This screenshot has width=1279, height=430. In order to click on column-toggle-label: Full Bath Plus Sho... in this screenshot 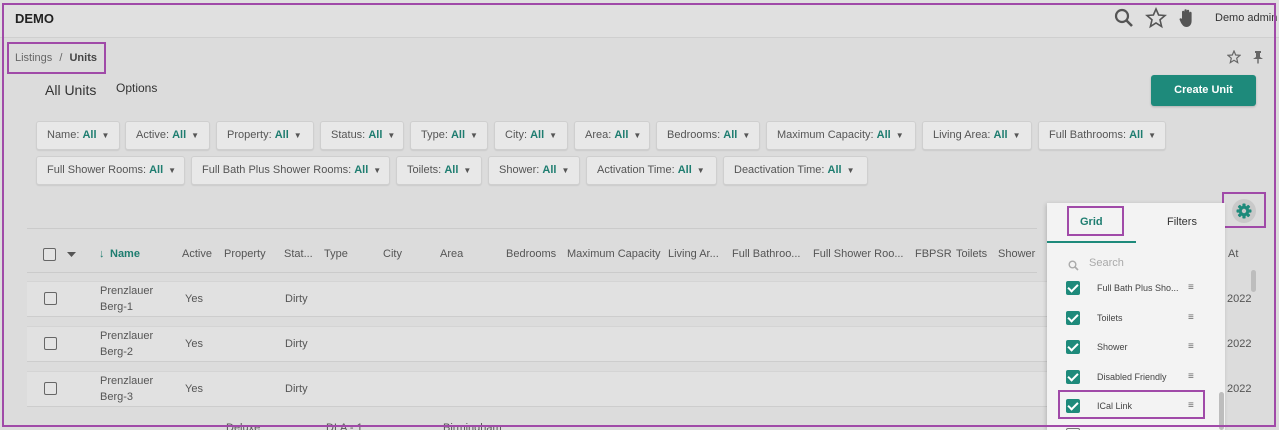, I will do `click(1138, 288)`.